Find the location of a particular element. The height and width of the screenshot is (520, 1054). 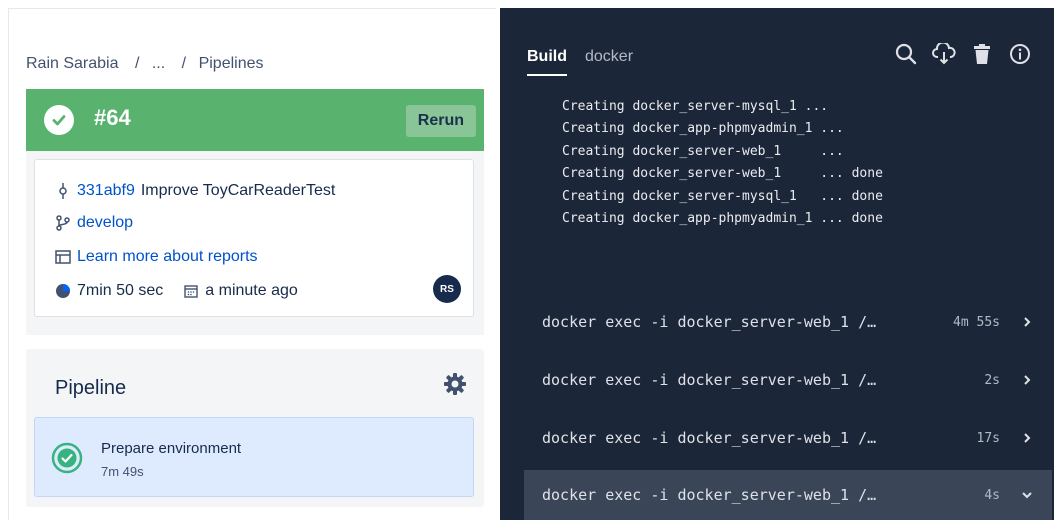

commit-icon is located at coordinates (63, 191).